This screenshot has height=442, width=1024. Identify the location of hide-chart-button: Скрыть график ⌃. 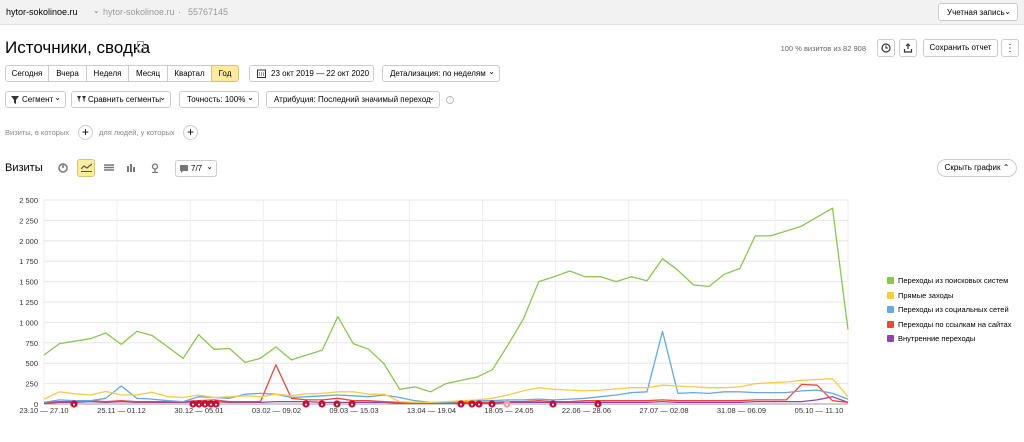
(977, 168).